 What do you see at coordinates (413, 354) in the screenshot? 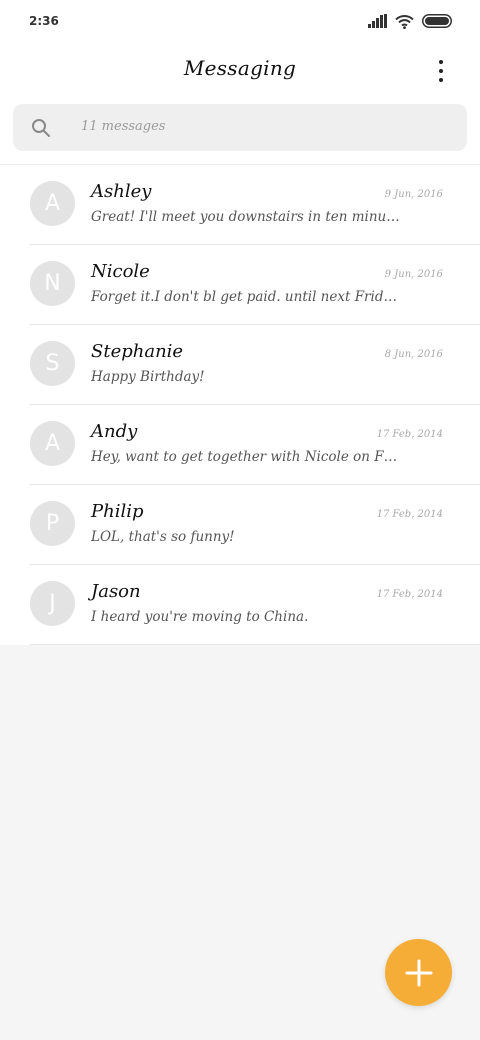
I see `message-date: 8 Jun, 2016` at bounding box center [413, 354].